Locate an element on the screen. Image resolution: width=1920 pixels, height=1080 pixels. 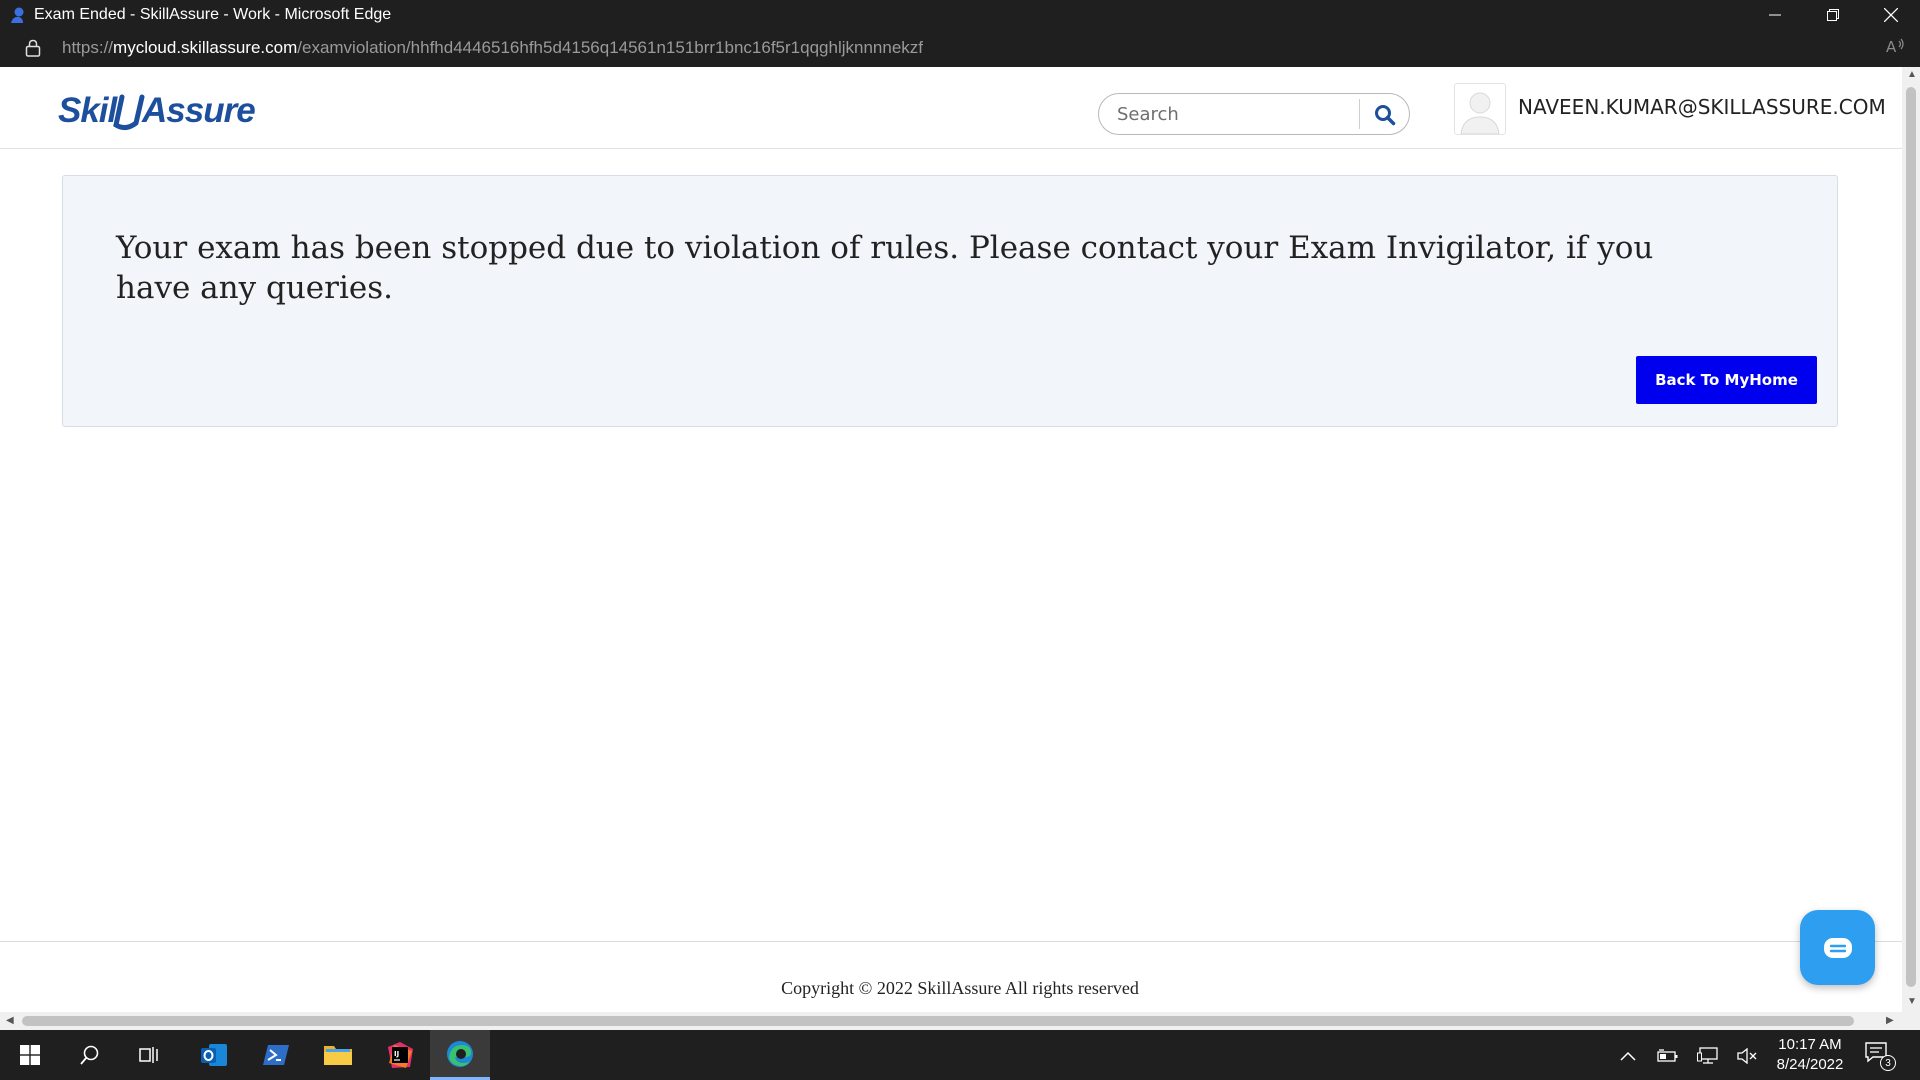
system-clock: 10:17 AM 8/24/2022 is located at coordinates (1810, 1055).